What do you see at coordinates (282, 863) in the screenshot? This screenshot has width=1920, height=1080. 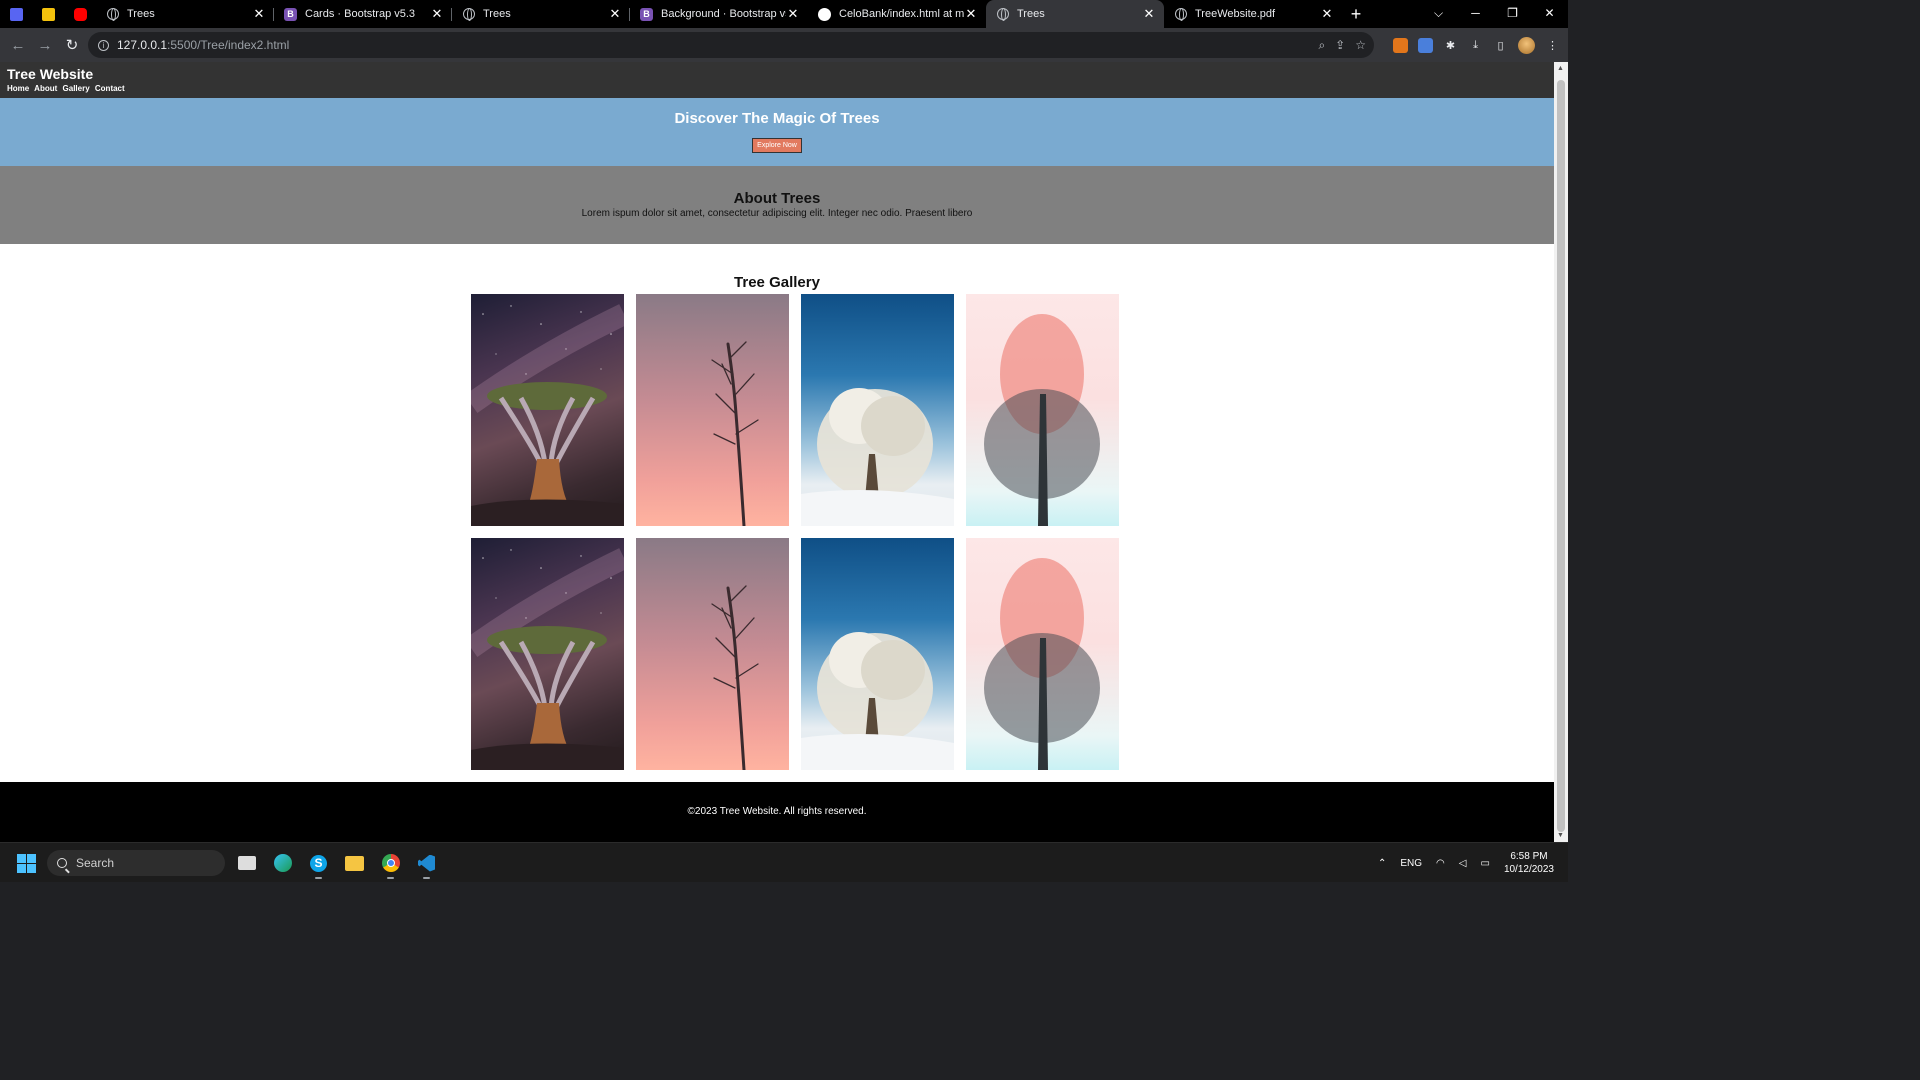 I see `edge-icon` at bounding box center [282, 863].